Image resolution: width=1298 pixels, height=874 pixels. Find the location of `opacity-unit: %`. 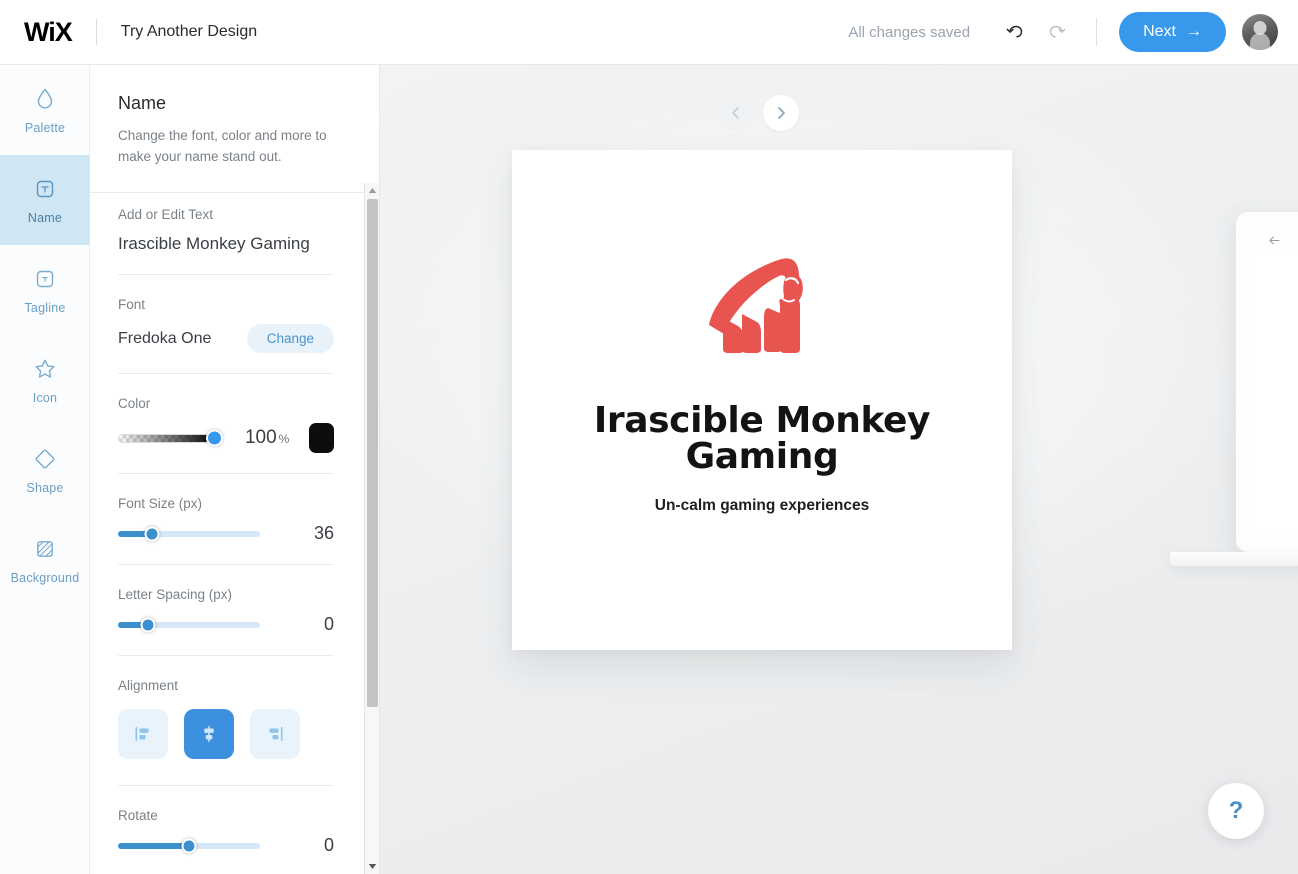

opacity-unit: % is located at coordinates (284, 439).